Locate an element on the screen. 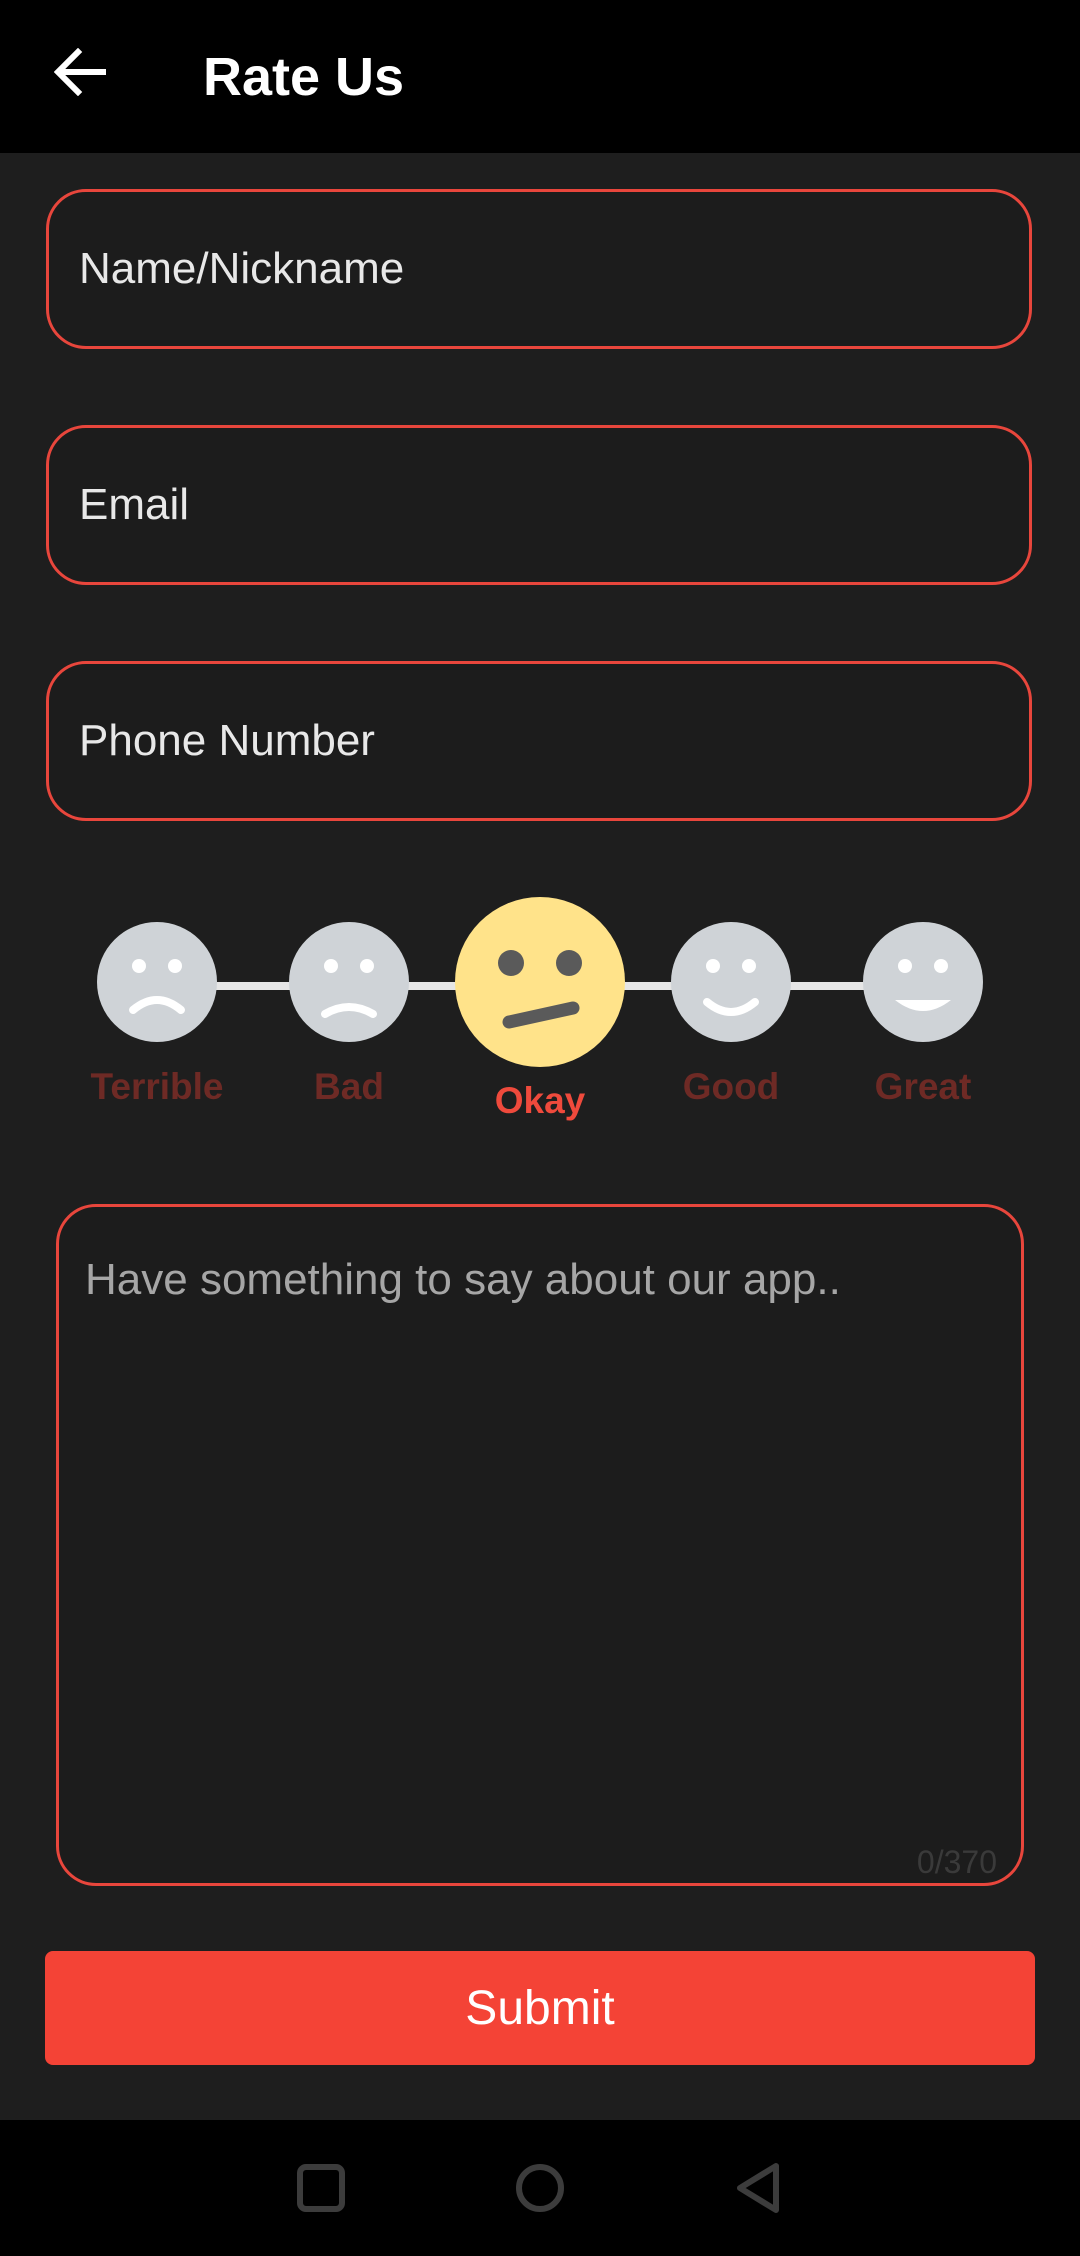  bad-face-icon is located at coordinates (349, 982).